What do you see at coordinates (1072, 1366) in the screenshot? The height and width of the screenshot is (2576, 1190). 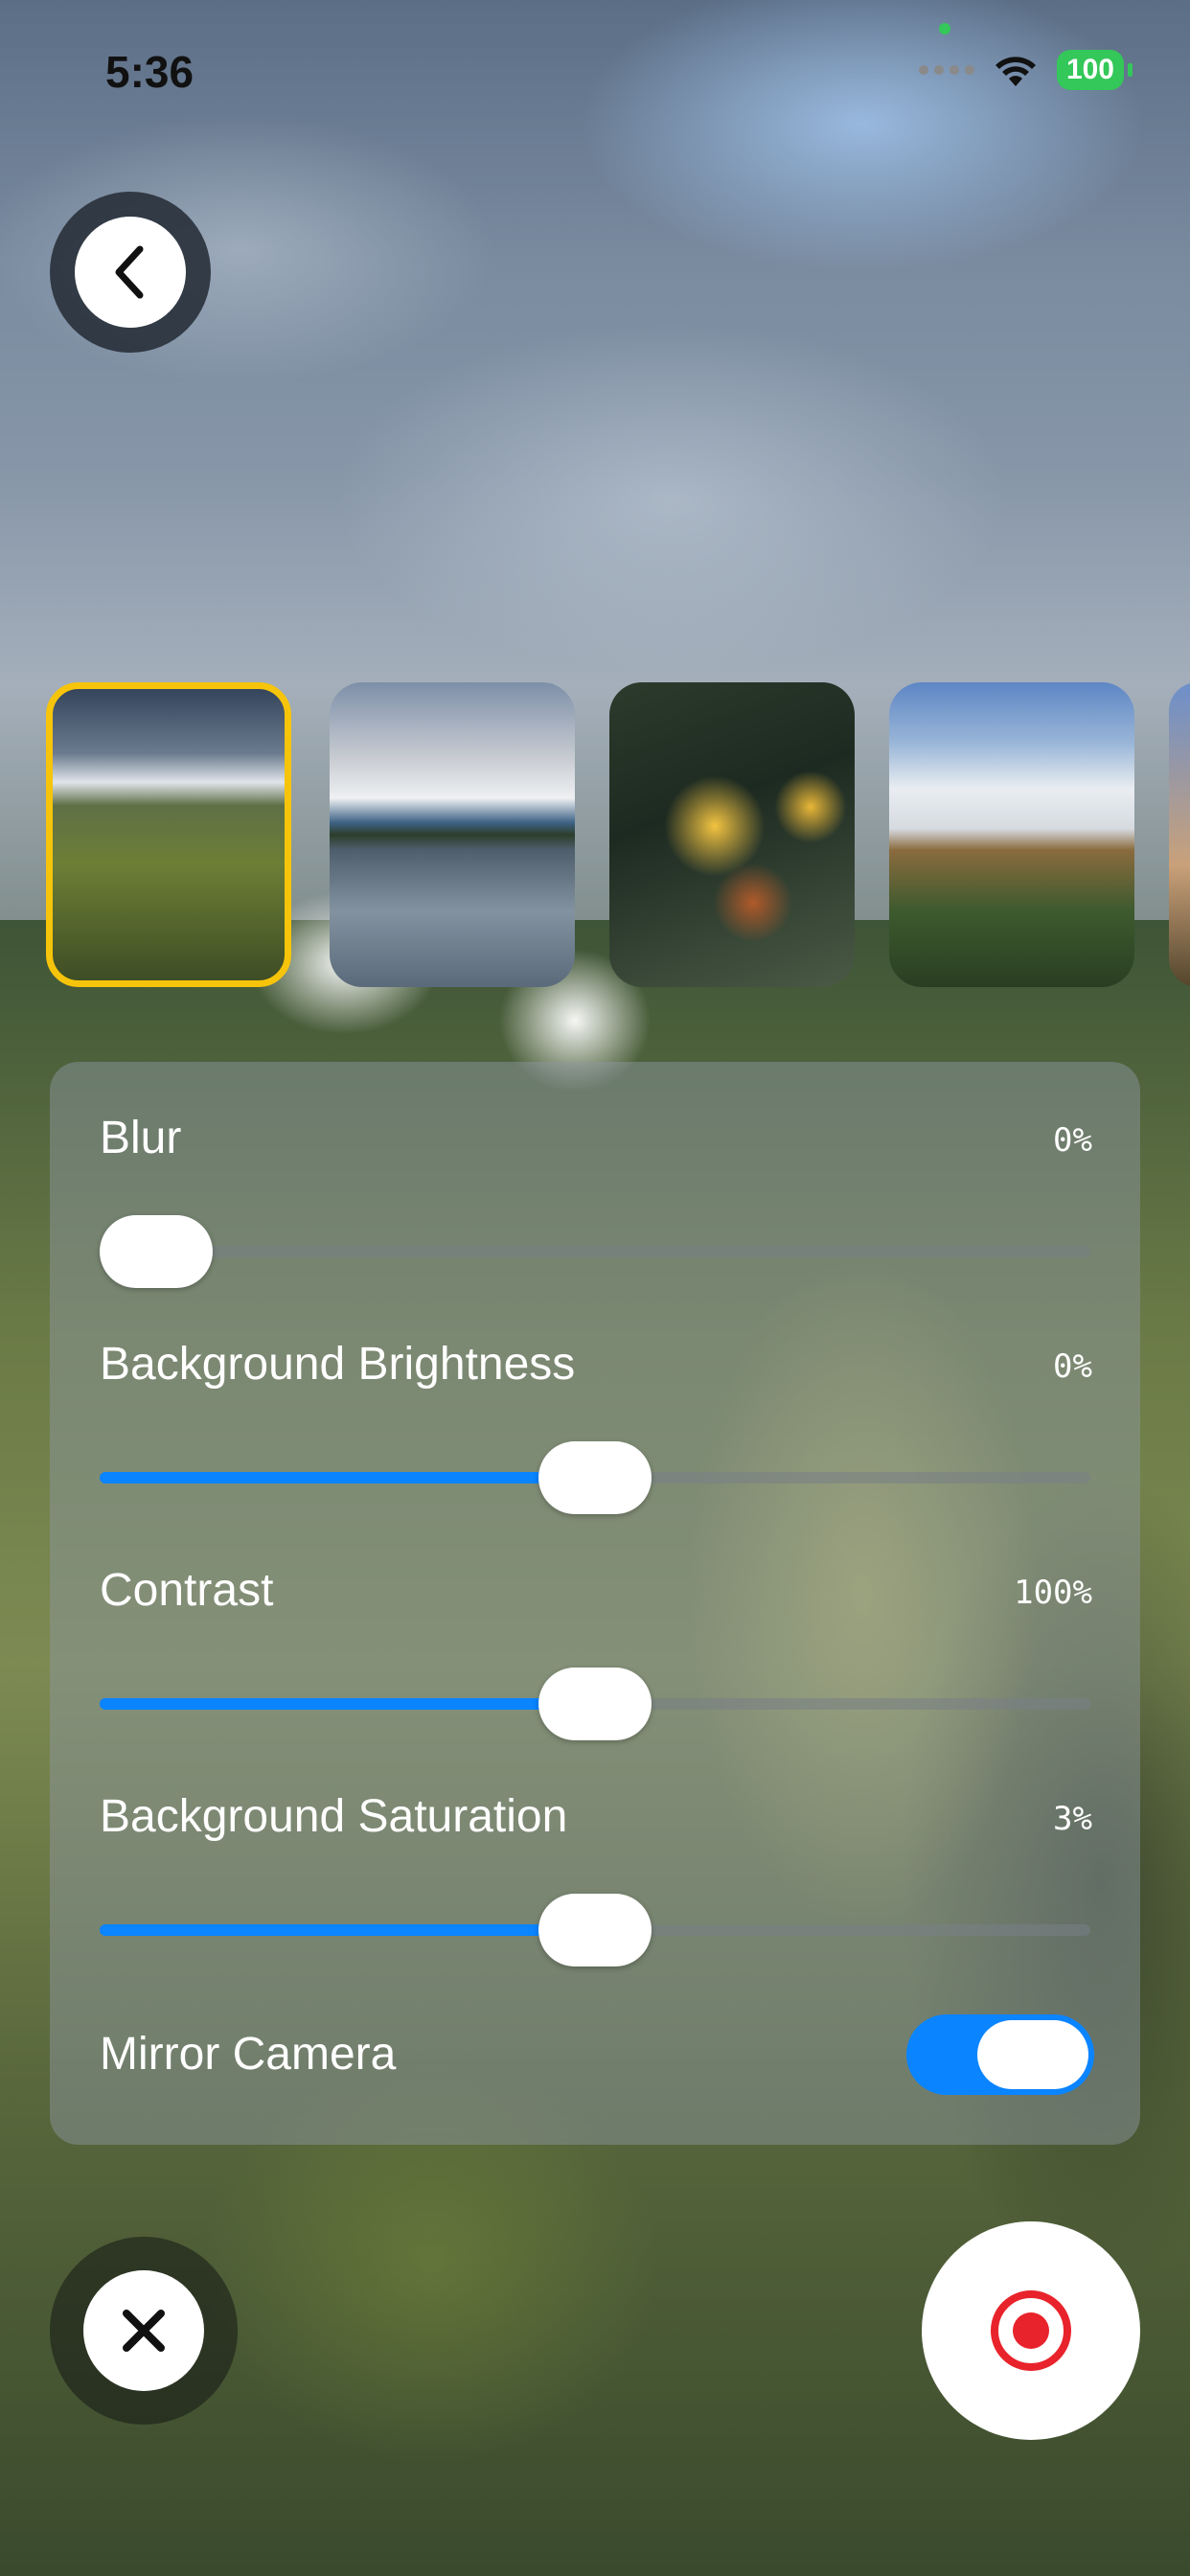 I see `brightness-value: 0%` at bounding box center [1072, 1366].